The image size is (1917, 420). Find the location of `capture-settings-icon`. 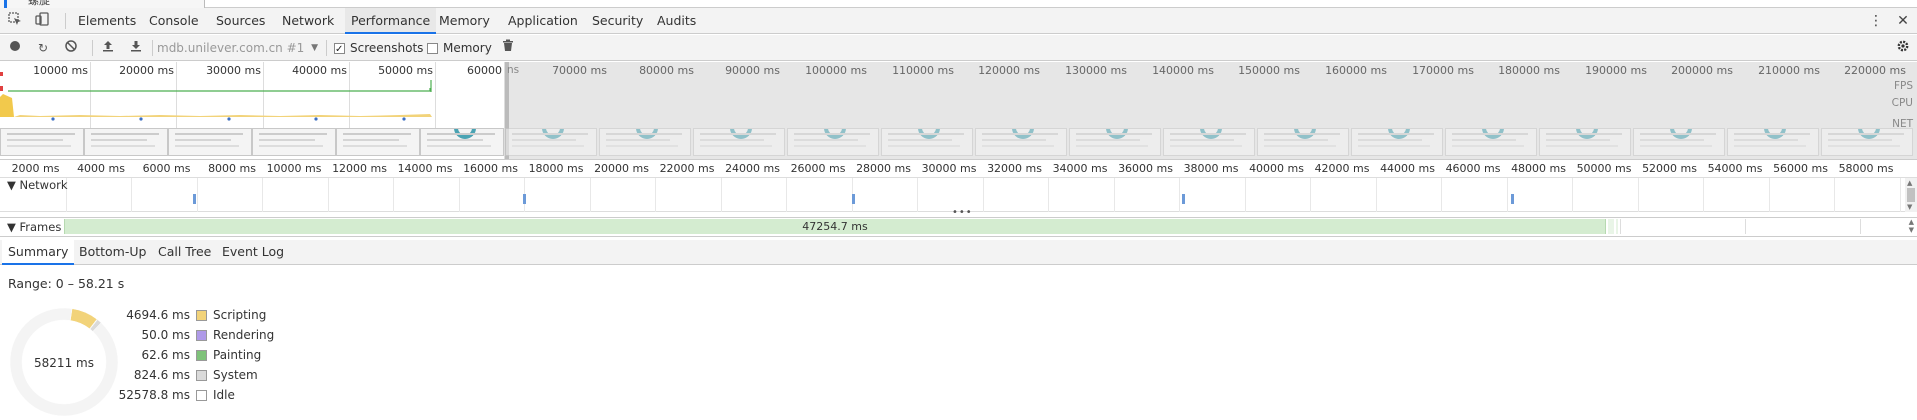

capture-settings-icon is located at coordinates (1903, 48).